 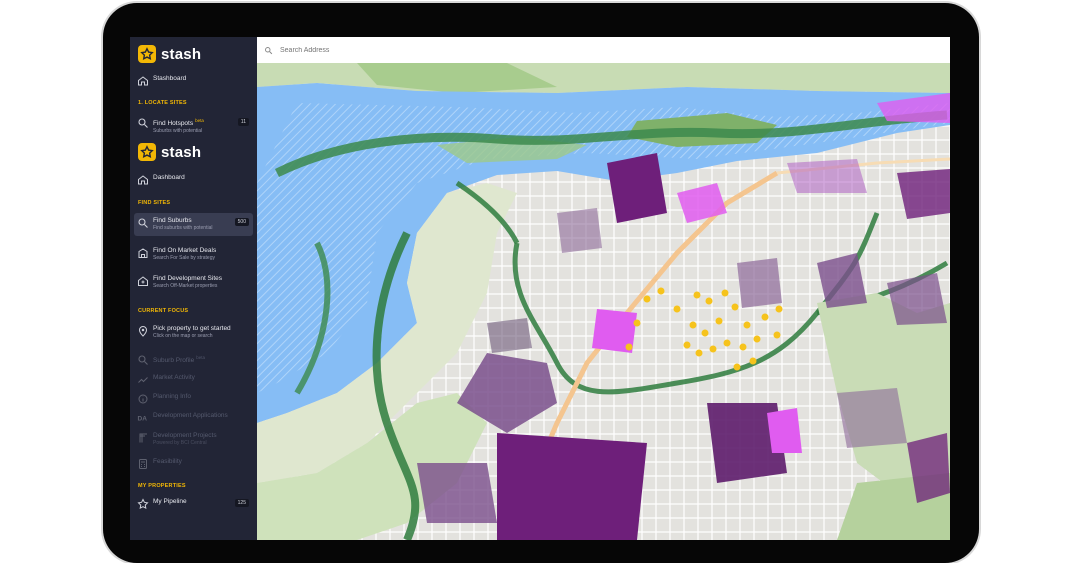 What do you see at coordinates (243, 122) in the screenshot?
I see `count-badge: 11` at bounding box center [243, 122].